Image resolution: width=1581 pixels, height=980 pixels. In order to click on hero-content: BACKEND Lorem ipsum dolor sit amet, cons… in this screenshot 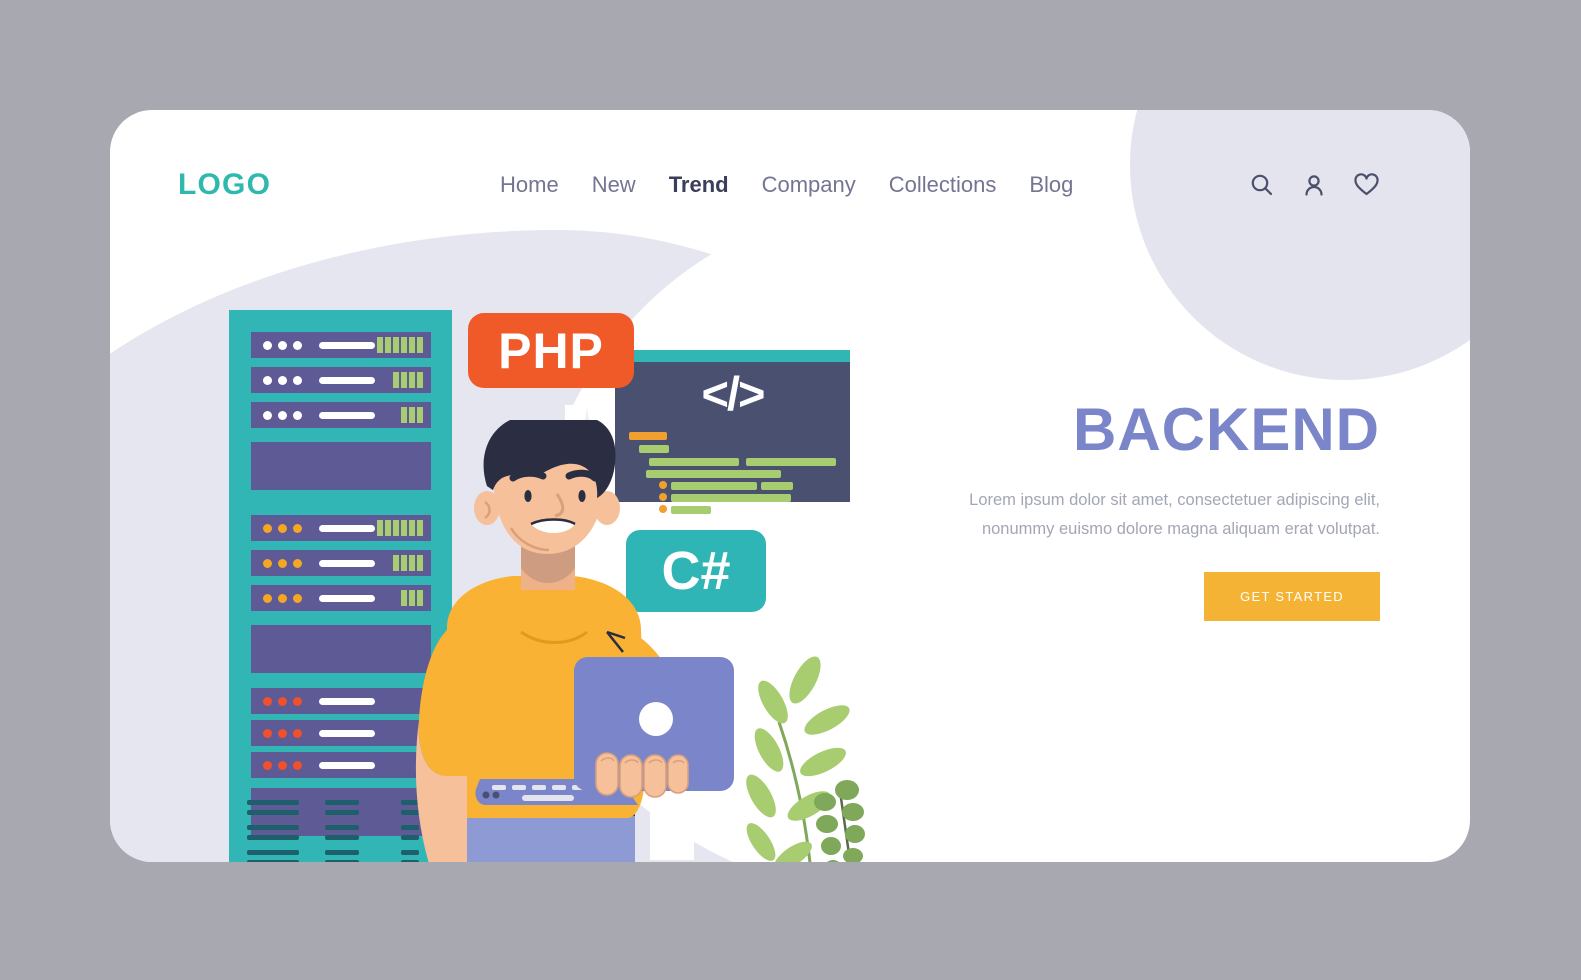, I will do `click(1165, 509)`.